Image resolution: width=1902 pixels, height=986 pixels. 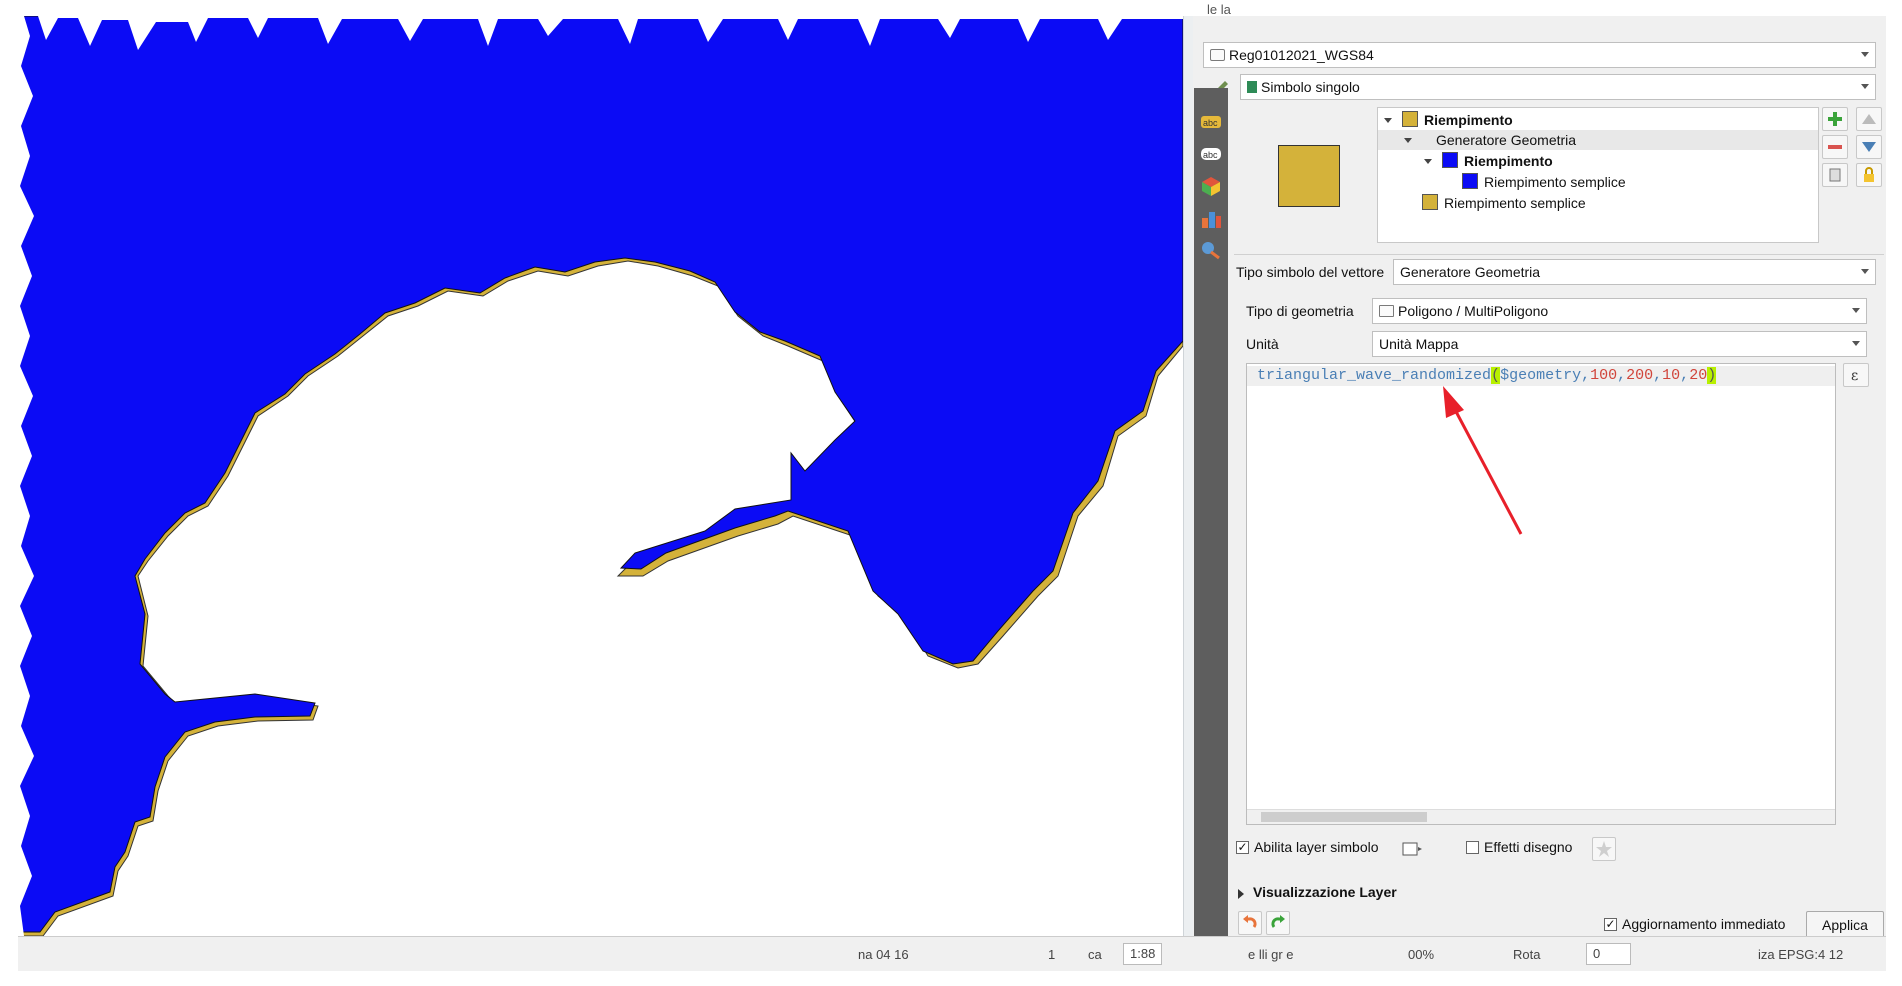 What do you see at coordinates (1143, 954) in the screenshot?
I see `scale-input: 1:88` at bounding box center [1143, 954].